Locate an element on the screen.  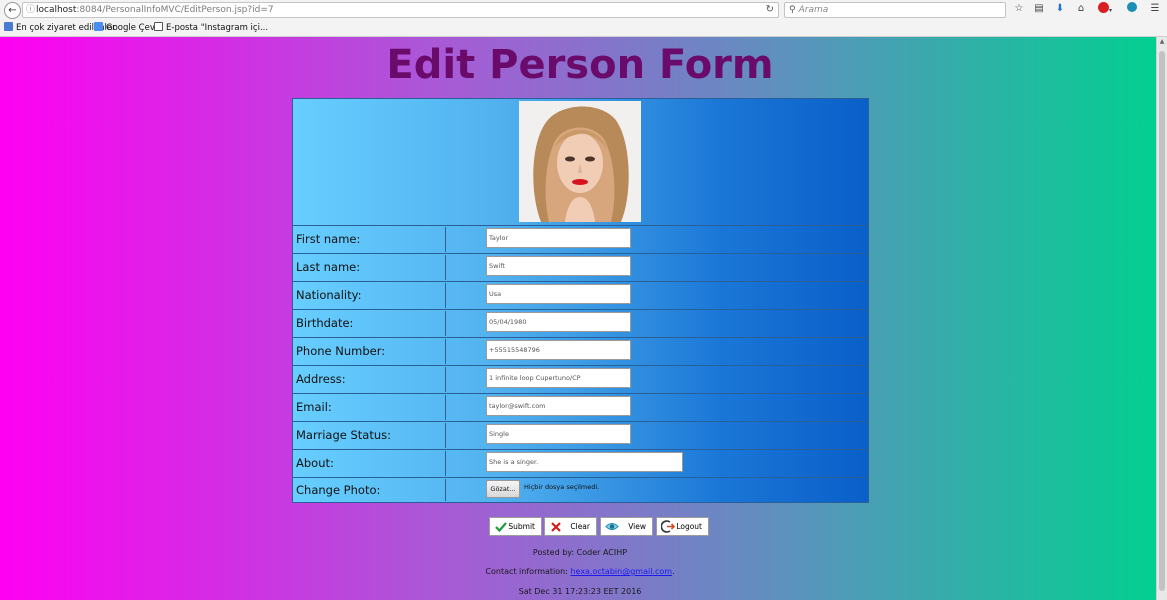
field-label: First name: is located at coordinates (370, 239).